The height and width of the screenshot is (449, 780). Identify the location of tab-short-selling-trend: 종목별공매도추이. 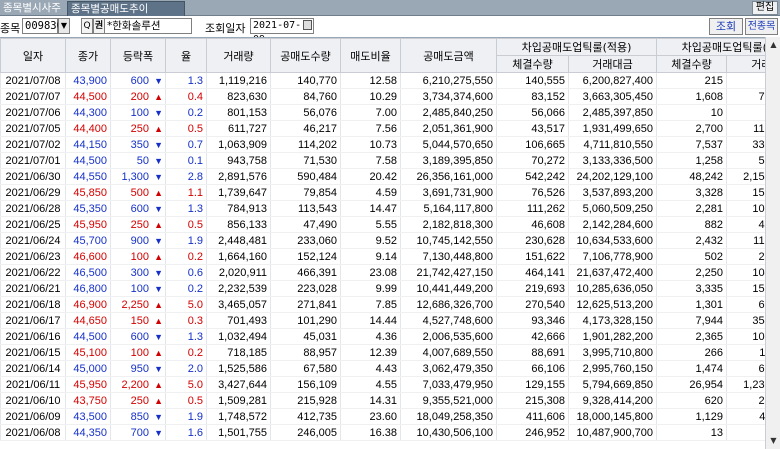
(126, 8).